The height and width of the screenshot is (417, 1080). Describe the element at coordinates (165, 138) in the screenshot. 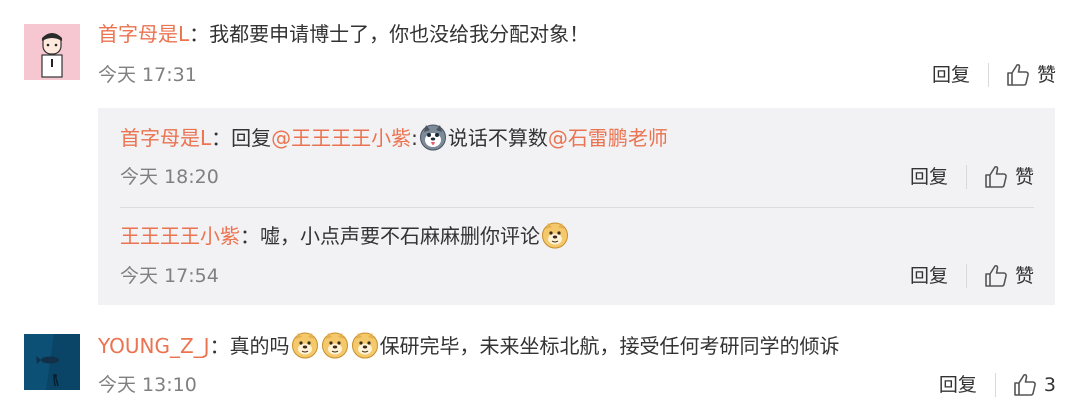

I see `reply-username: 首字母是L` at that location.